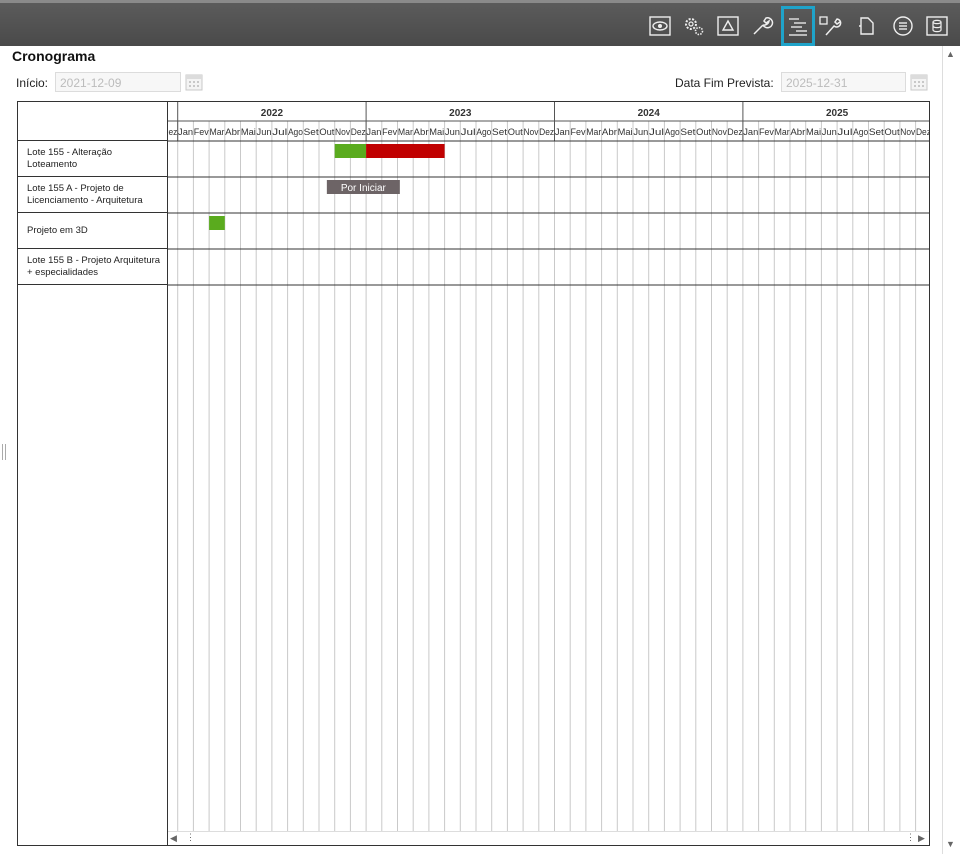 The width and height of the screenshot is (960, 859). I want to click on task-row: Lote 155 - Alteração Loteamento, so click(92, 159).